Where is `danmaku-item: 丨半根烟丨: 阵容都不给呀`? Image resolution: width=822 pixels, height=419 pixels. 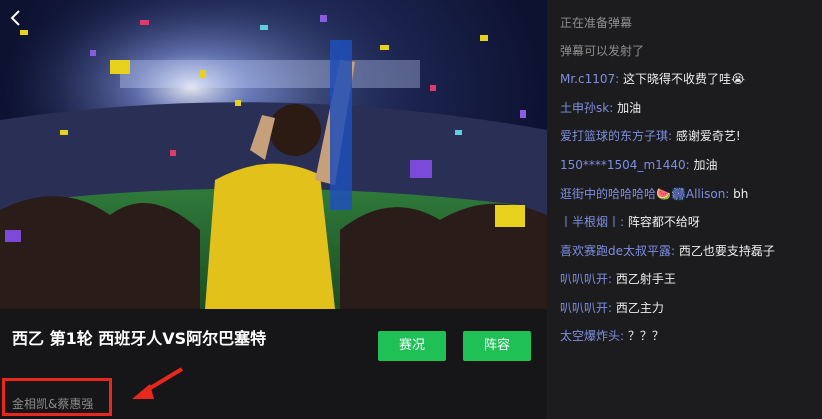 danmaku-item: 丨半根烟丨: 阵容都不给呀 is located at coordinates (630, 221).